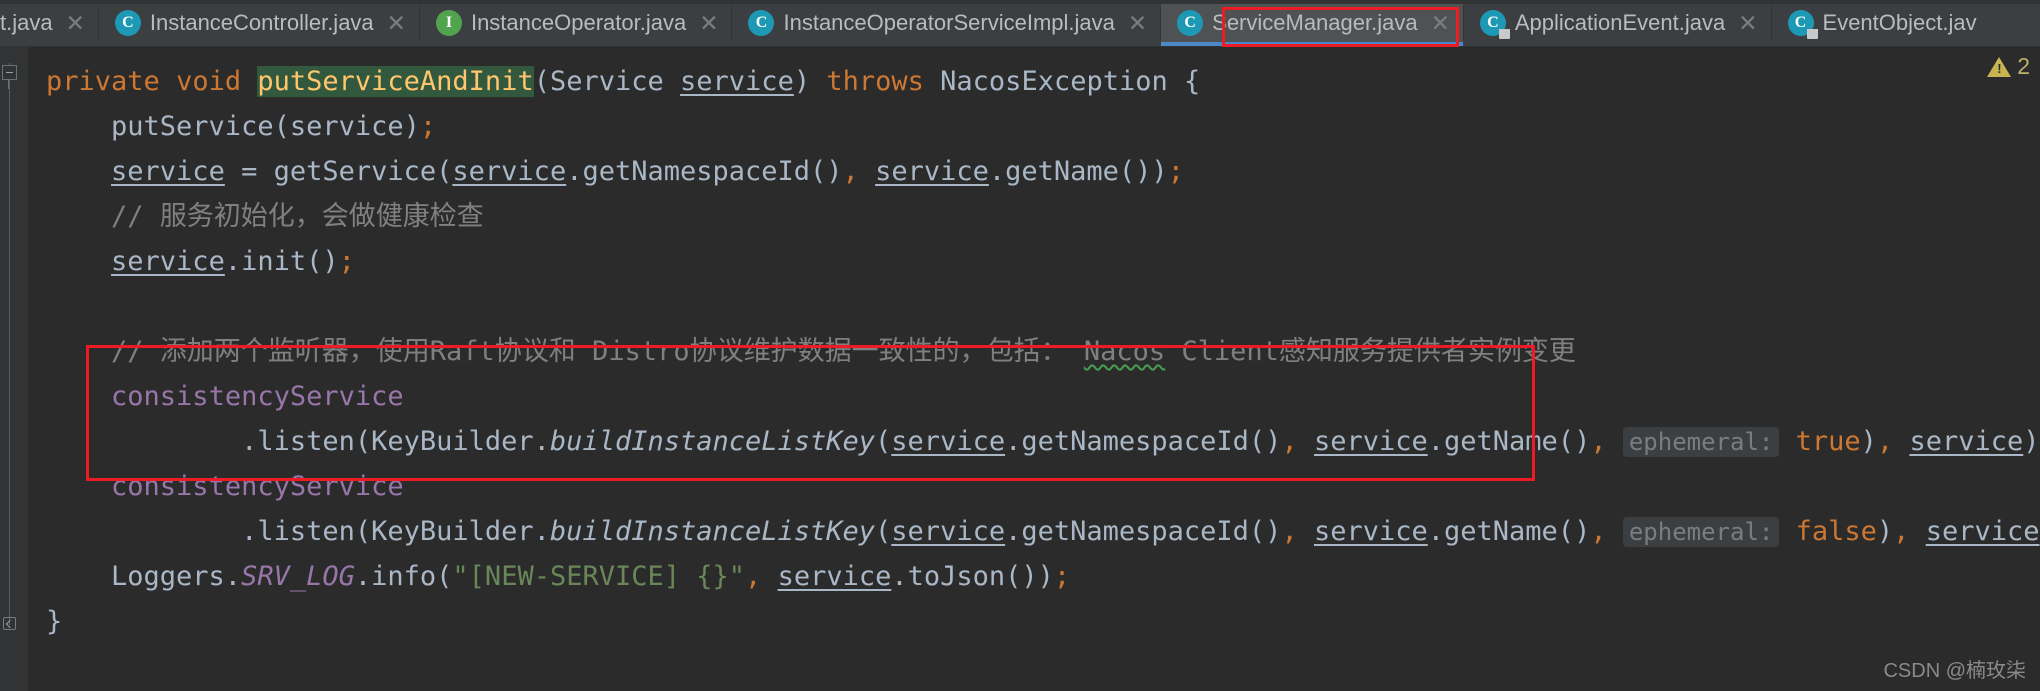 The width and height of the screenshot is (2040, 691). Describe the element at coordinates (1617, 23) in the screenshot. I see `editor-tab-applicationevent-java: CApplicationEvent.java✕` at that location.